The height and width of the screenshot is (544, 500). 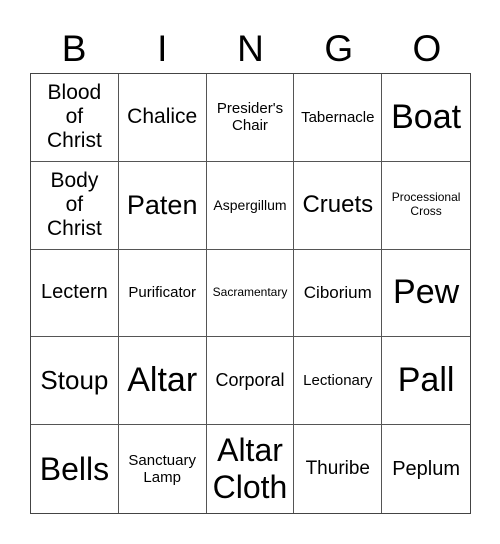 I want to click on bingo-cell: Processional Cross, so click(x=426, y=206).